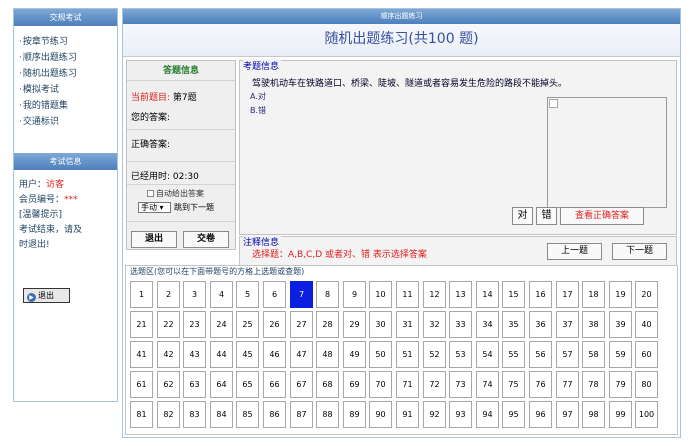 This screenshot has height=446, width=692. I want to click on question-number-cell: 51, so click(407, 354).